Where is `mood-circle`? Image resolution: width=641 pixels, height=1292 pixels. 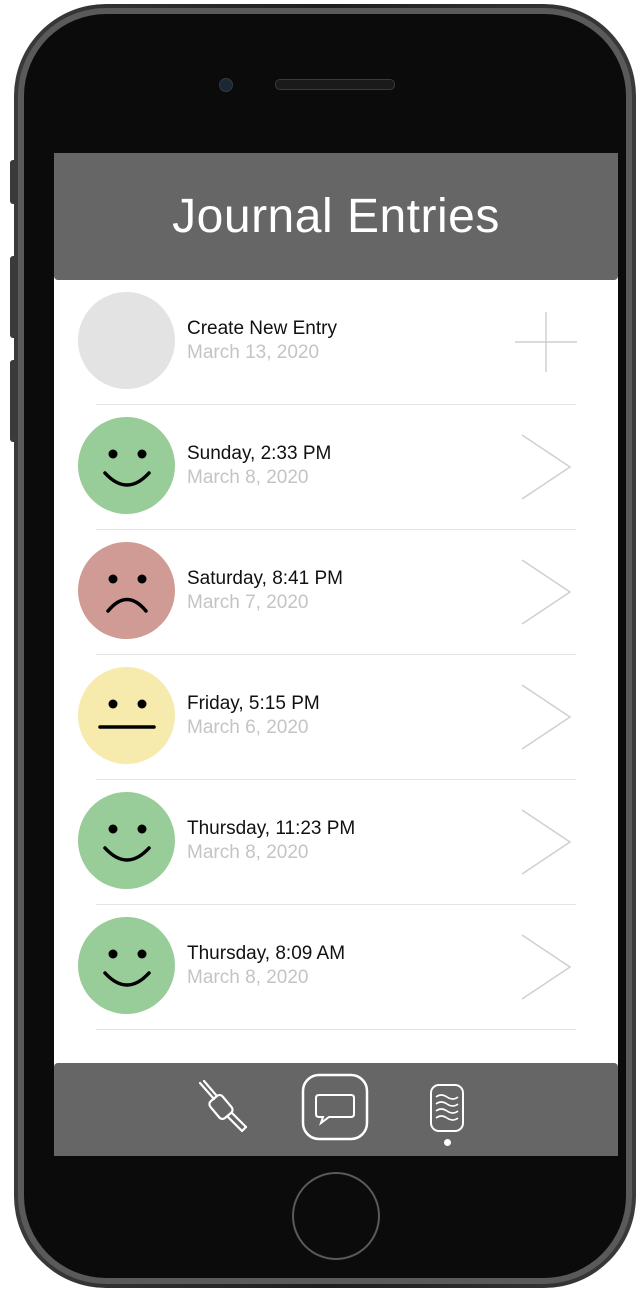 mood-circle is located at coordinates (126, 340).